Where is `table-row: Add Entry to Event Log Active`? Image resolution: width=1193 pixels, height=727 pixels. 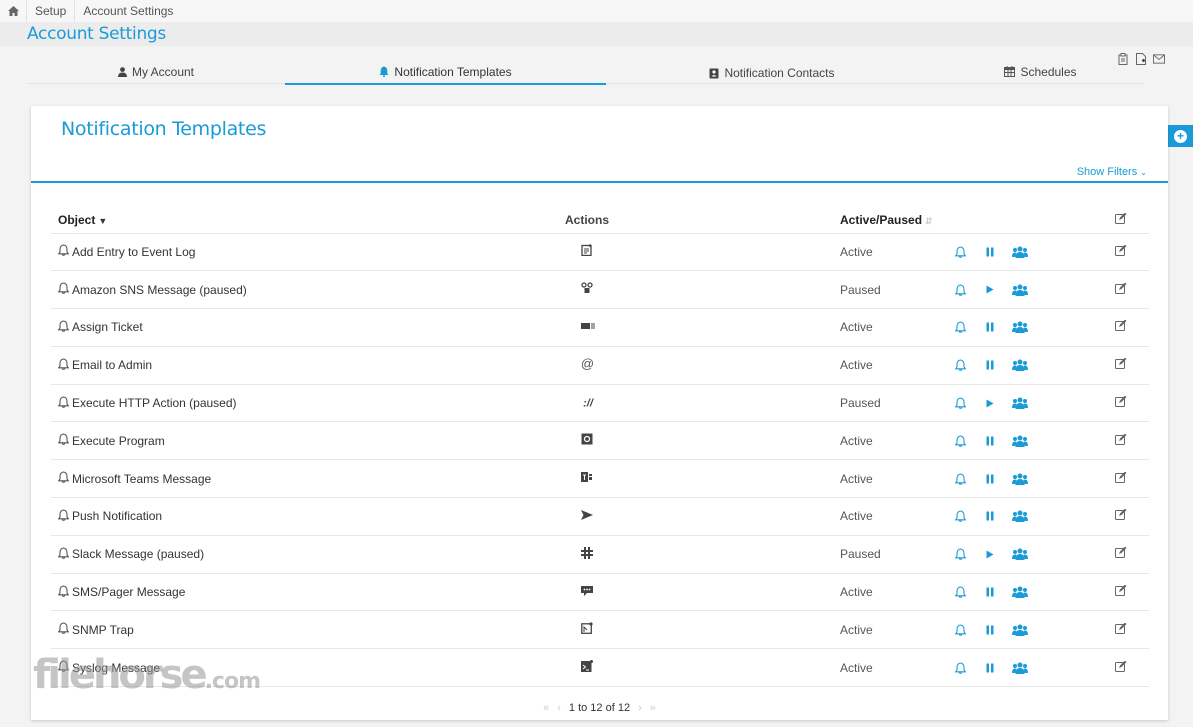 table-row: Add Entry to Event Log Active is located at coordinates (600, 252).